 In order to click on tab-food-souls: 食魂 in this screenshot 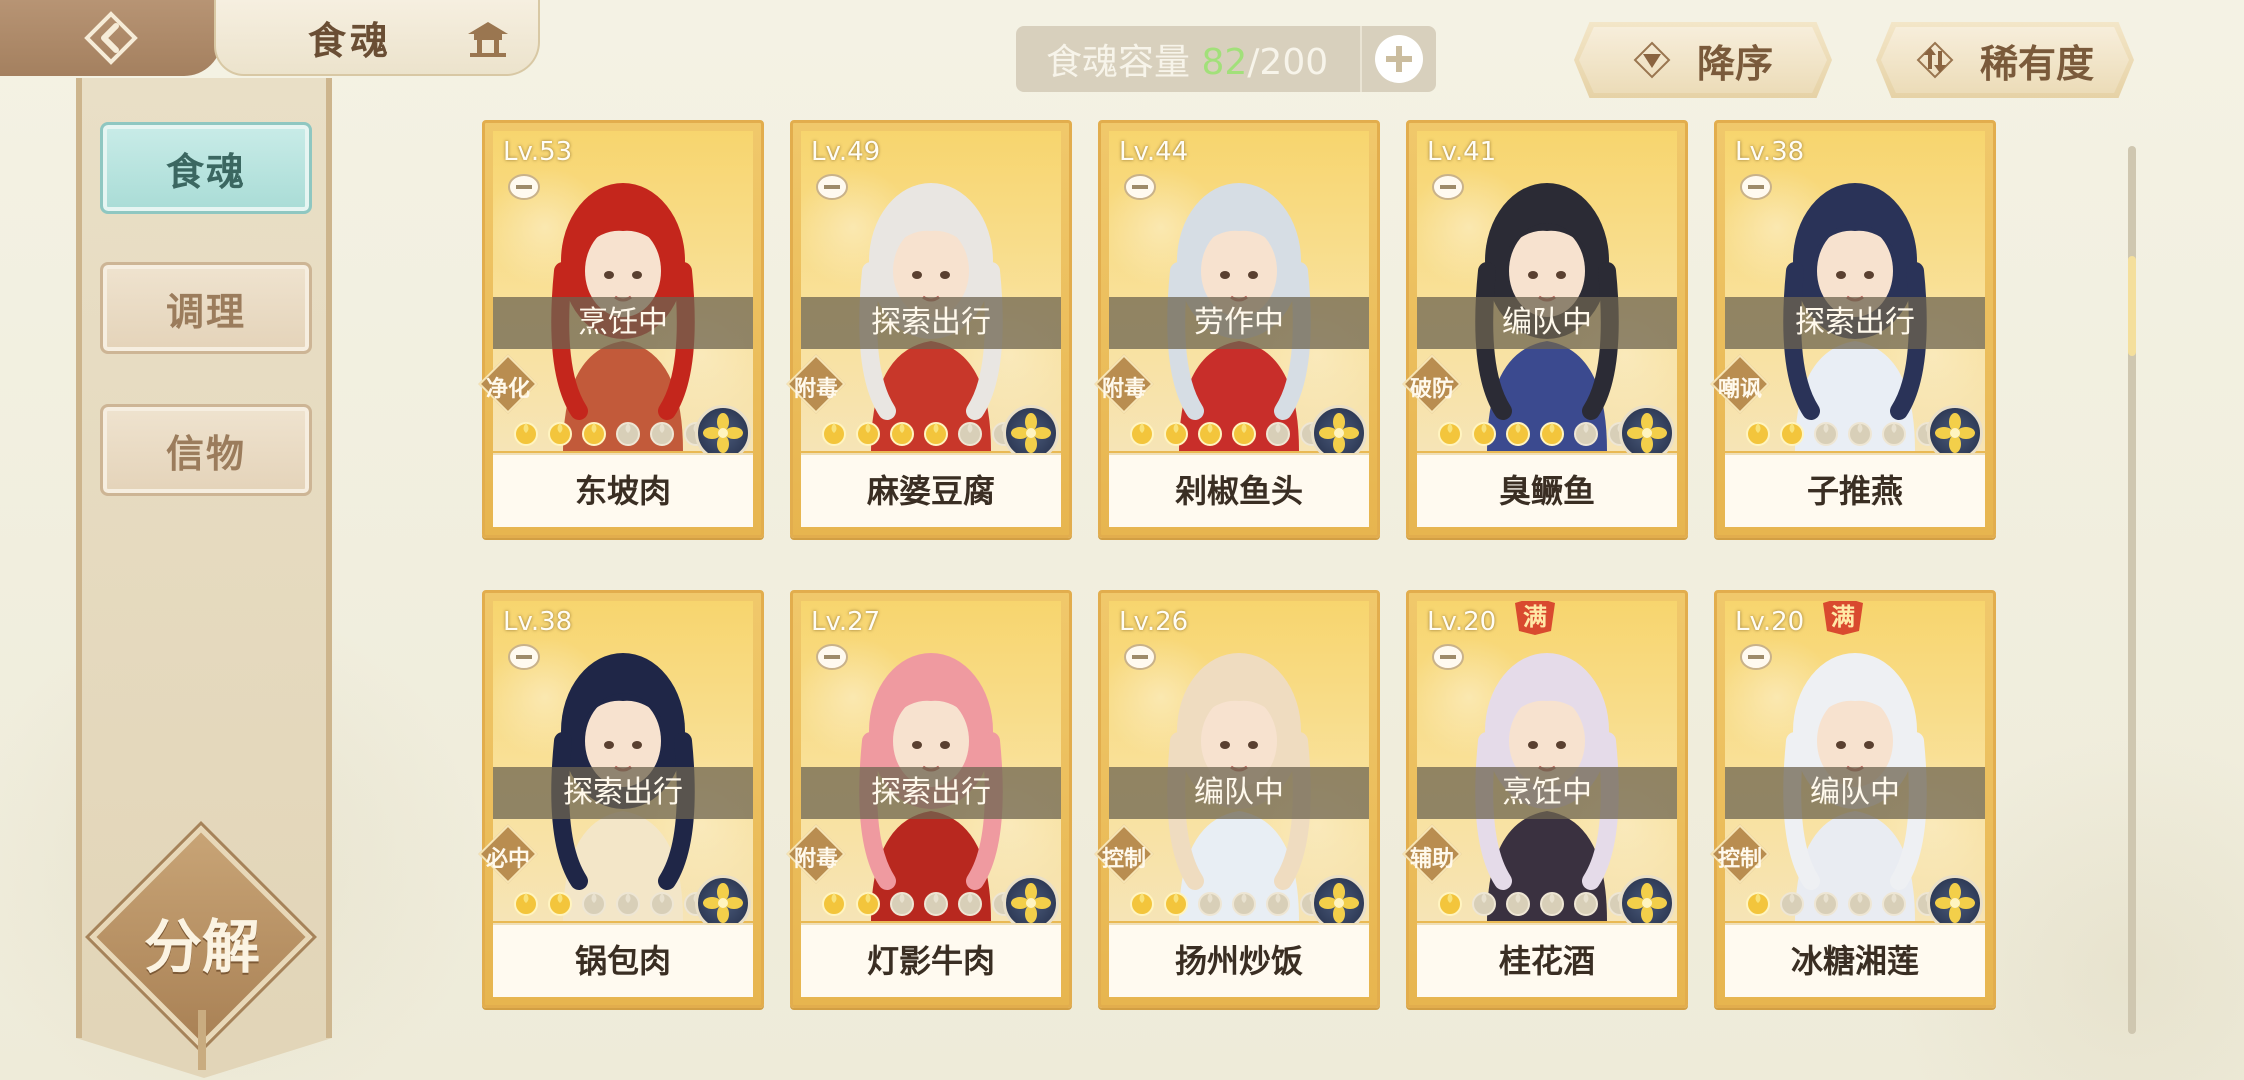, I will do `click(206, 168)`.